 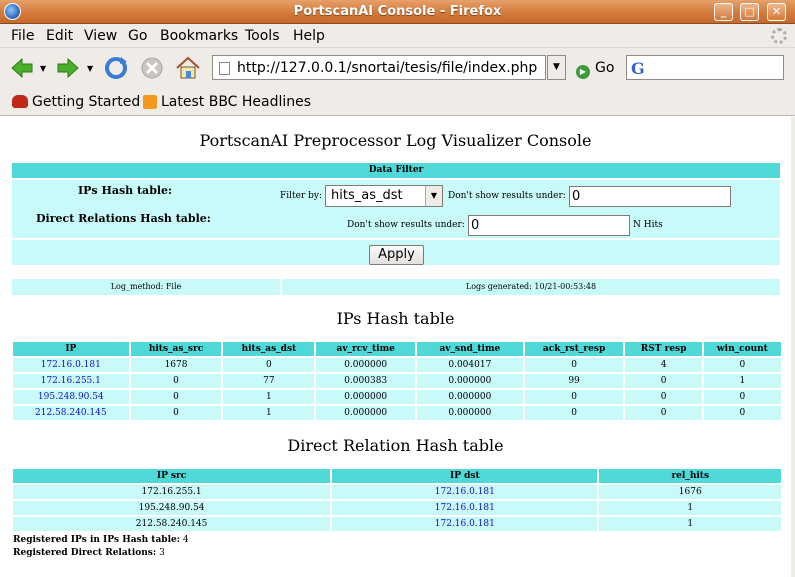 I want to click on table-cell: 0.004017, so click(x=470, y=365).